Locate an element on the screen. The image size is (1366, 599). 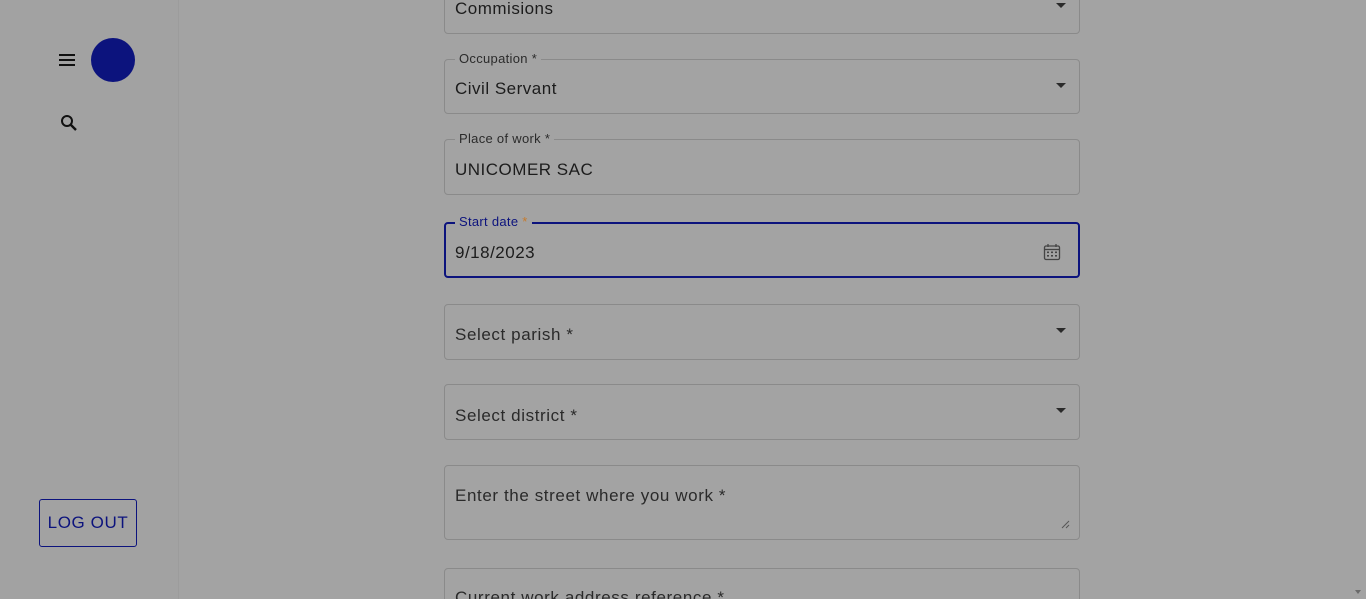
calendar-icon is located at coordinates (1052, 252).